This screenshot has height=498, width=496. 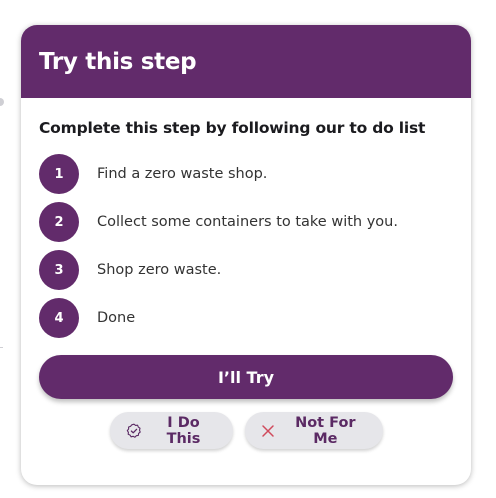 I want to click on card-header: Try this step, so click(x=246, y=61).